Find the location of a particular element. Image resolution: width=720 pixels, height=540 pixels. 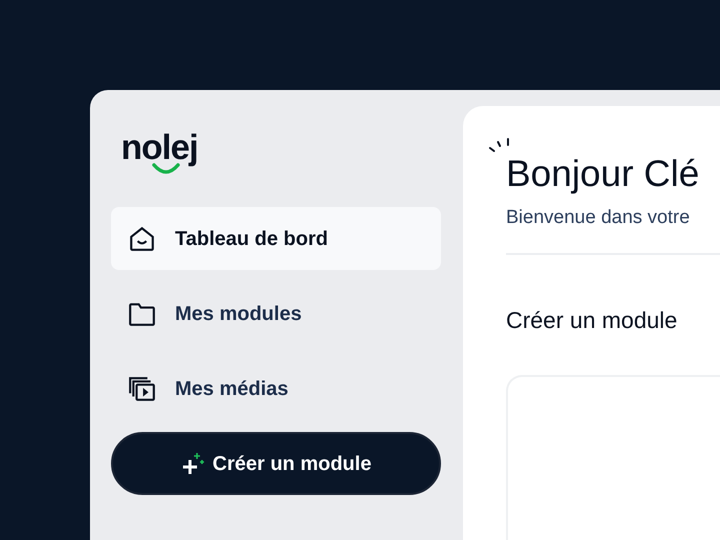

sidebar-item: Tableau de bord is located at coordinates (276, 238).